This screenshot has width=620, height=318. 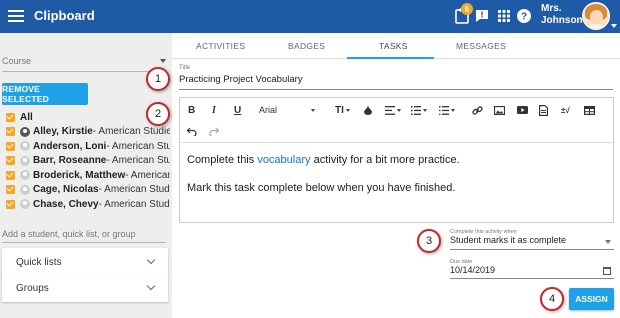 I want to click on bold-button: B, so click(x=191, y=110).